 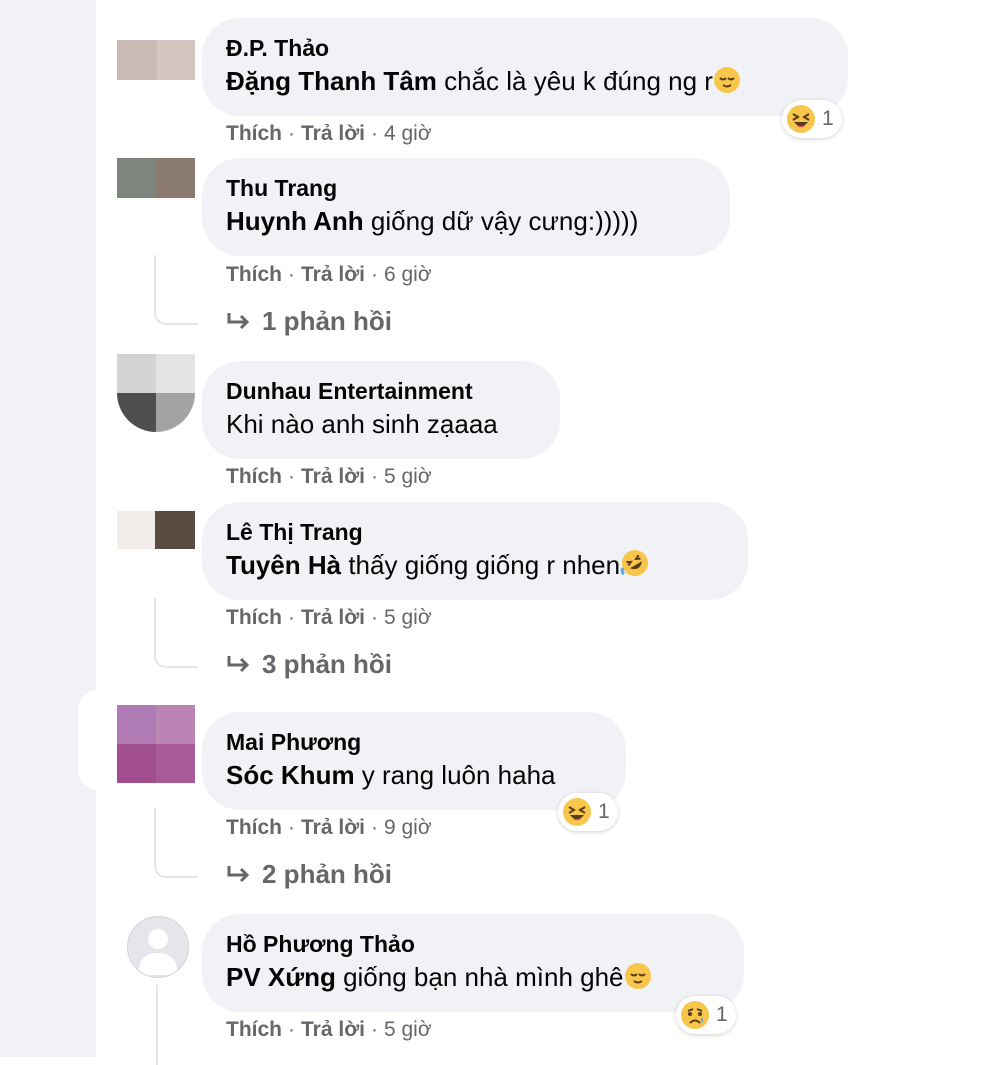 I want to click on comment-author: Thu Trang, so click(x=466, y=188).